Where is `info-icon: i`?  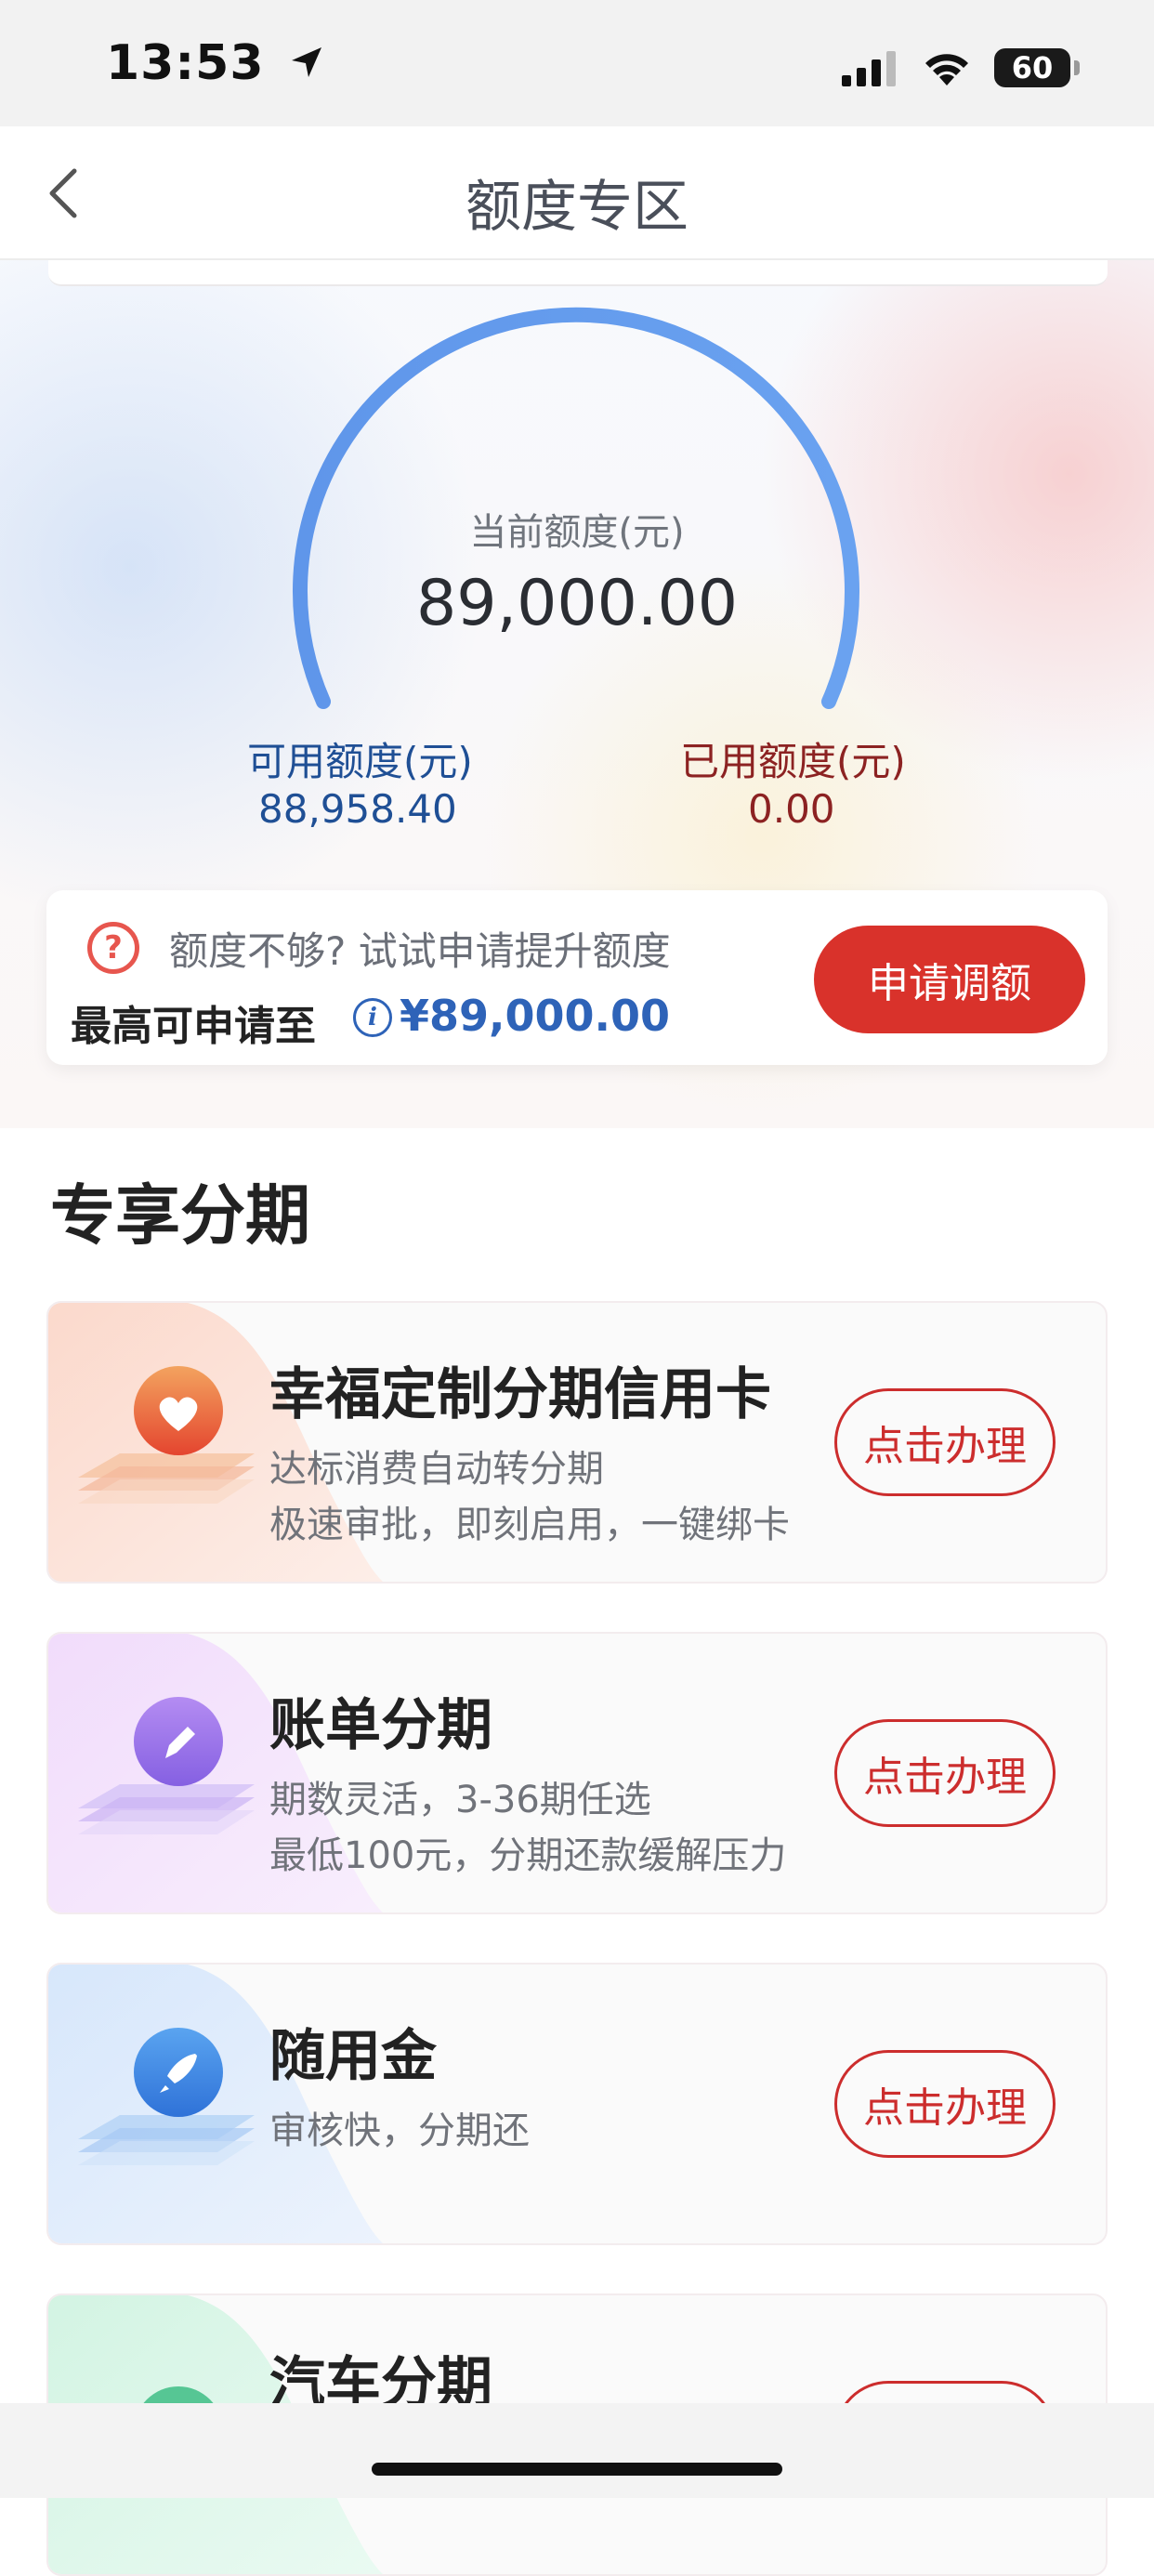 info-icon: i is located at coordinates (372, 1017).